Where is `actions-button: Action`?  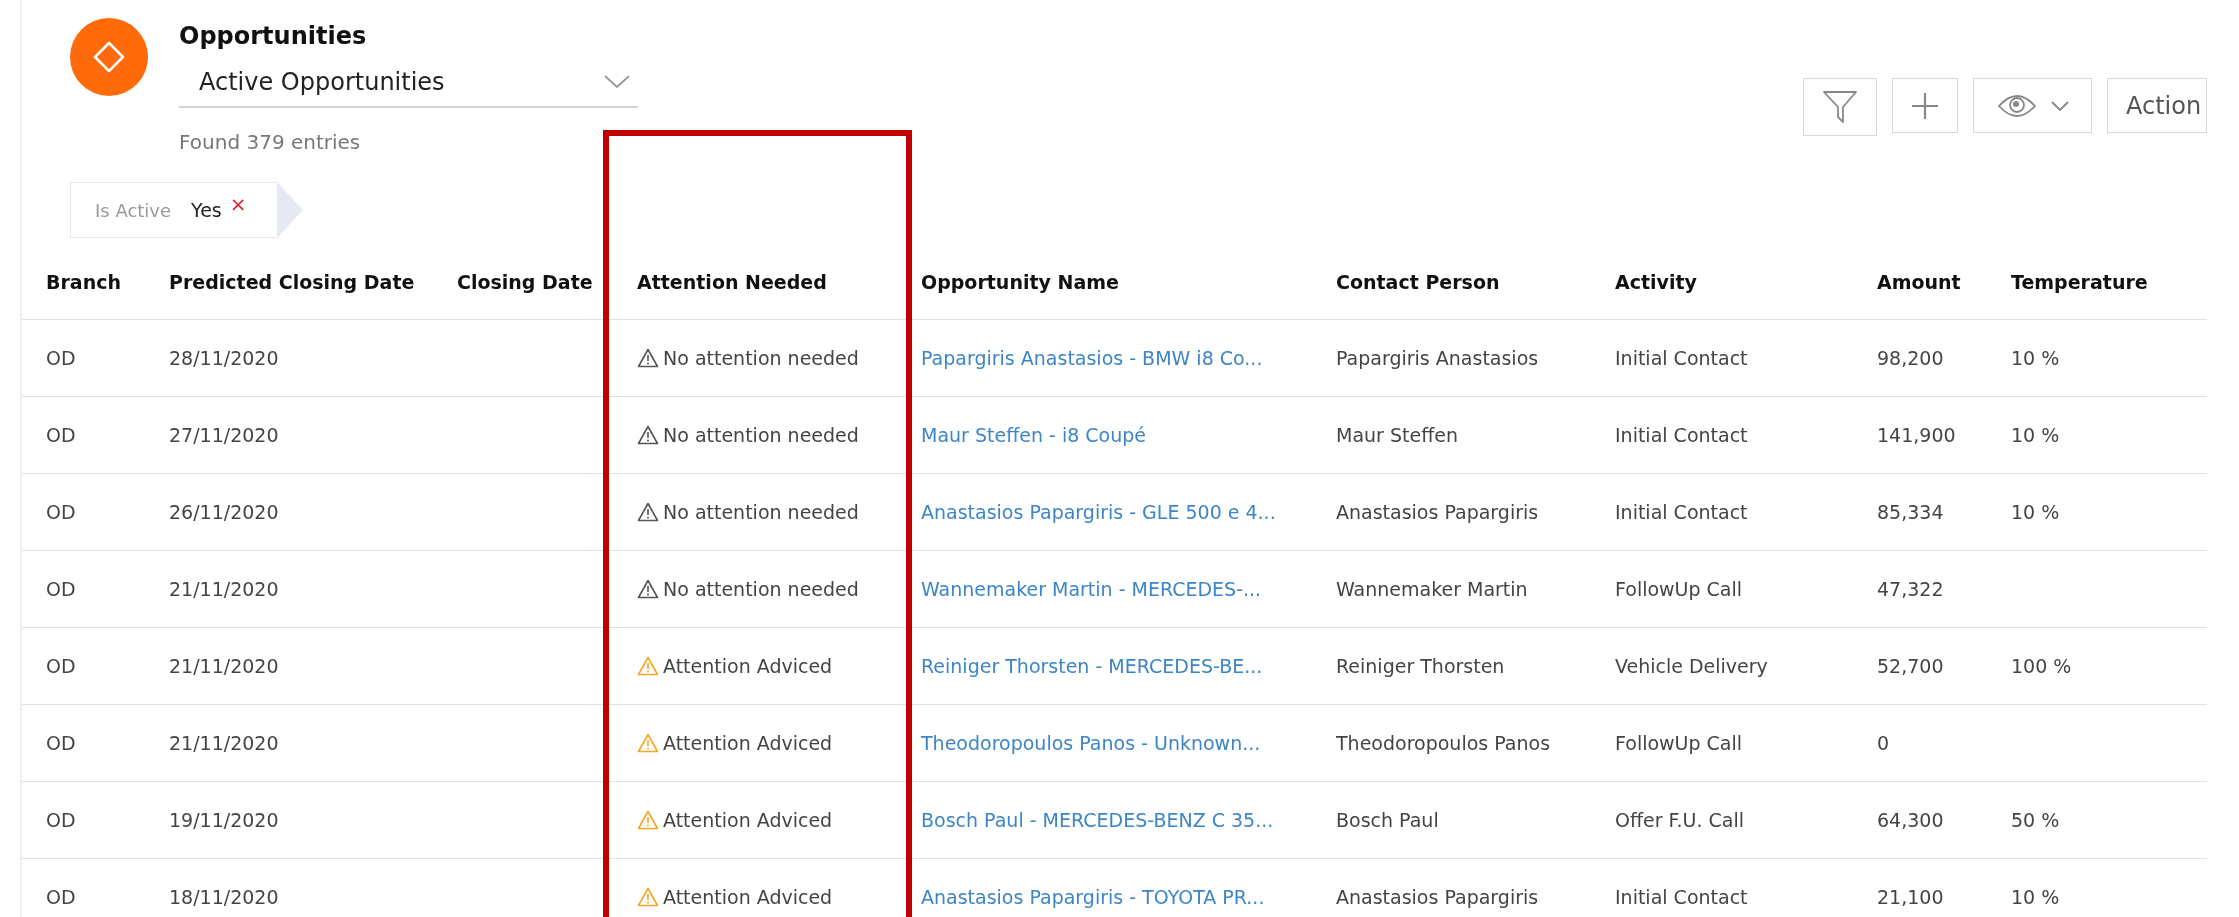
actions-button: Action is located at coordinates (2157, 105).